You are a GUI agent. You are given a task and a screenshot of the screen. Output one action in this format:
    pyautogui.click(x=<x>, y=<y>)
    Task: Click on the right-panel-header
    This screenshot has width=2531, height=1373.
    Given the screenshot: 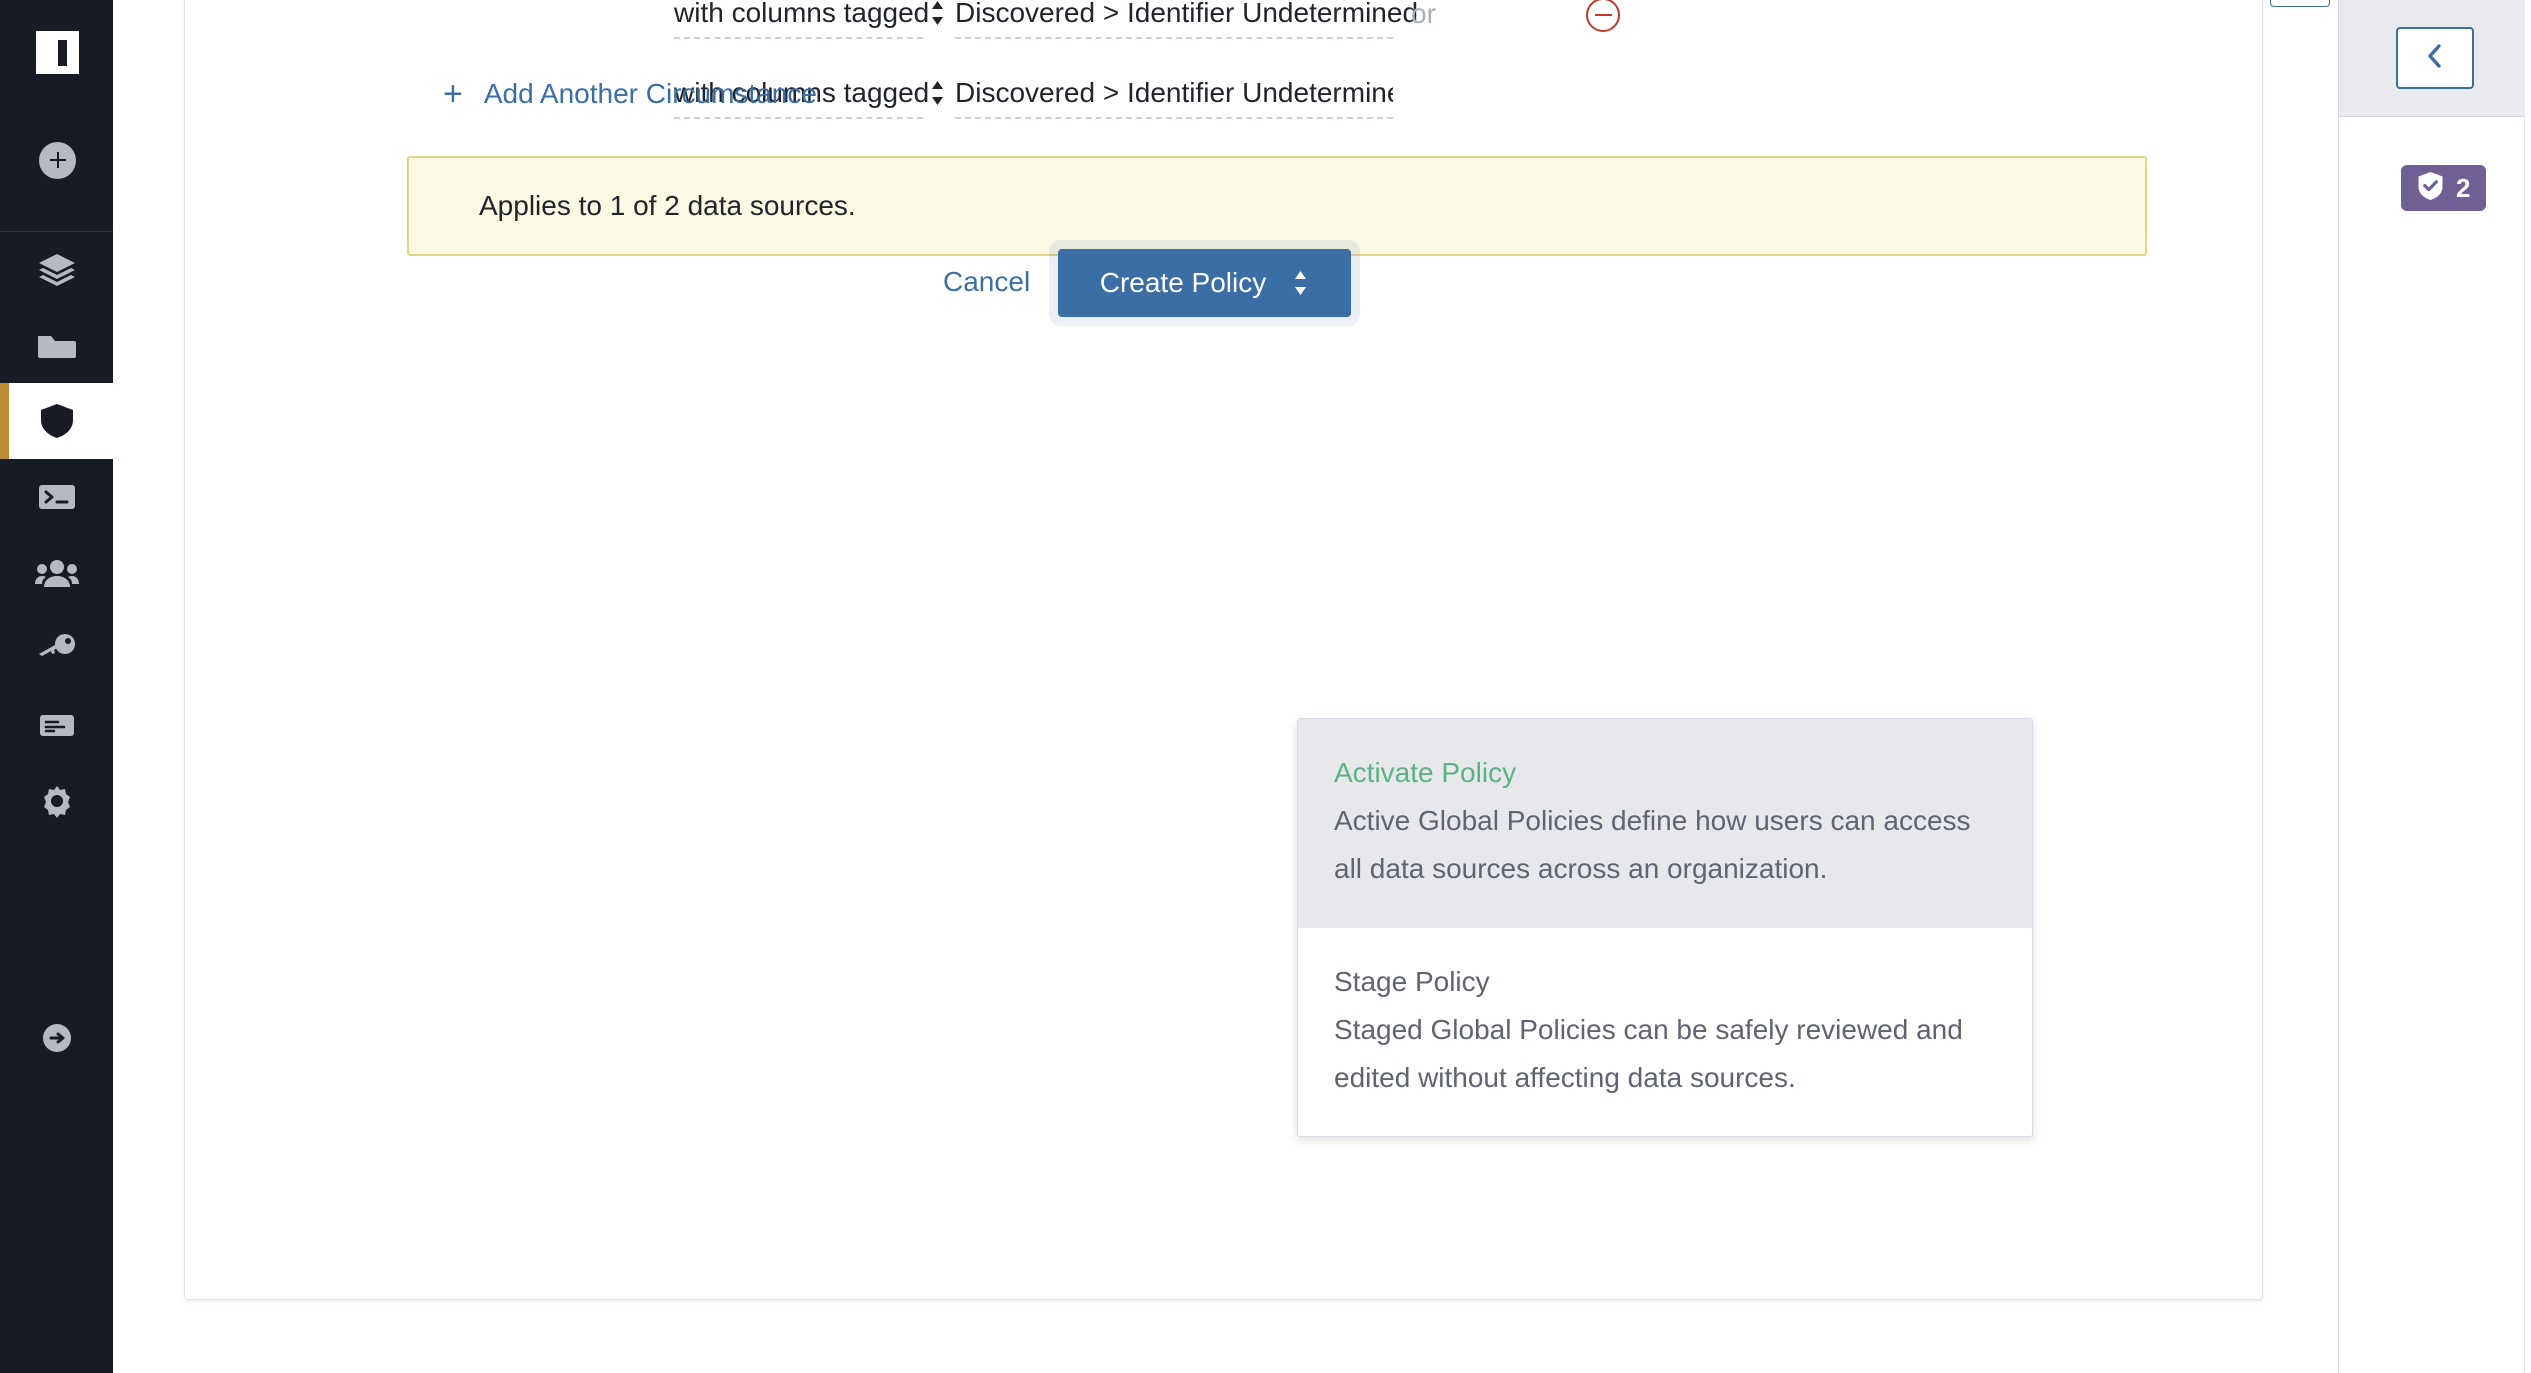 What is the action you would take?
    pyautogui.click(x=2435, y=58)
    